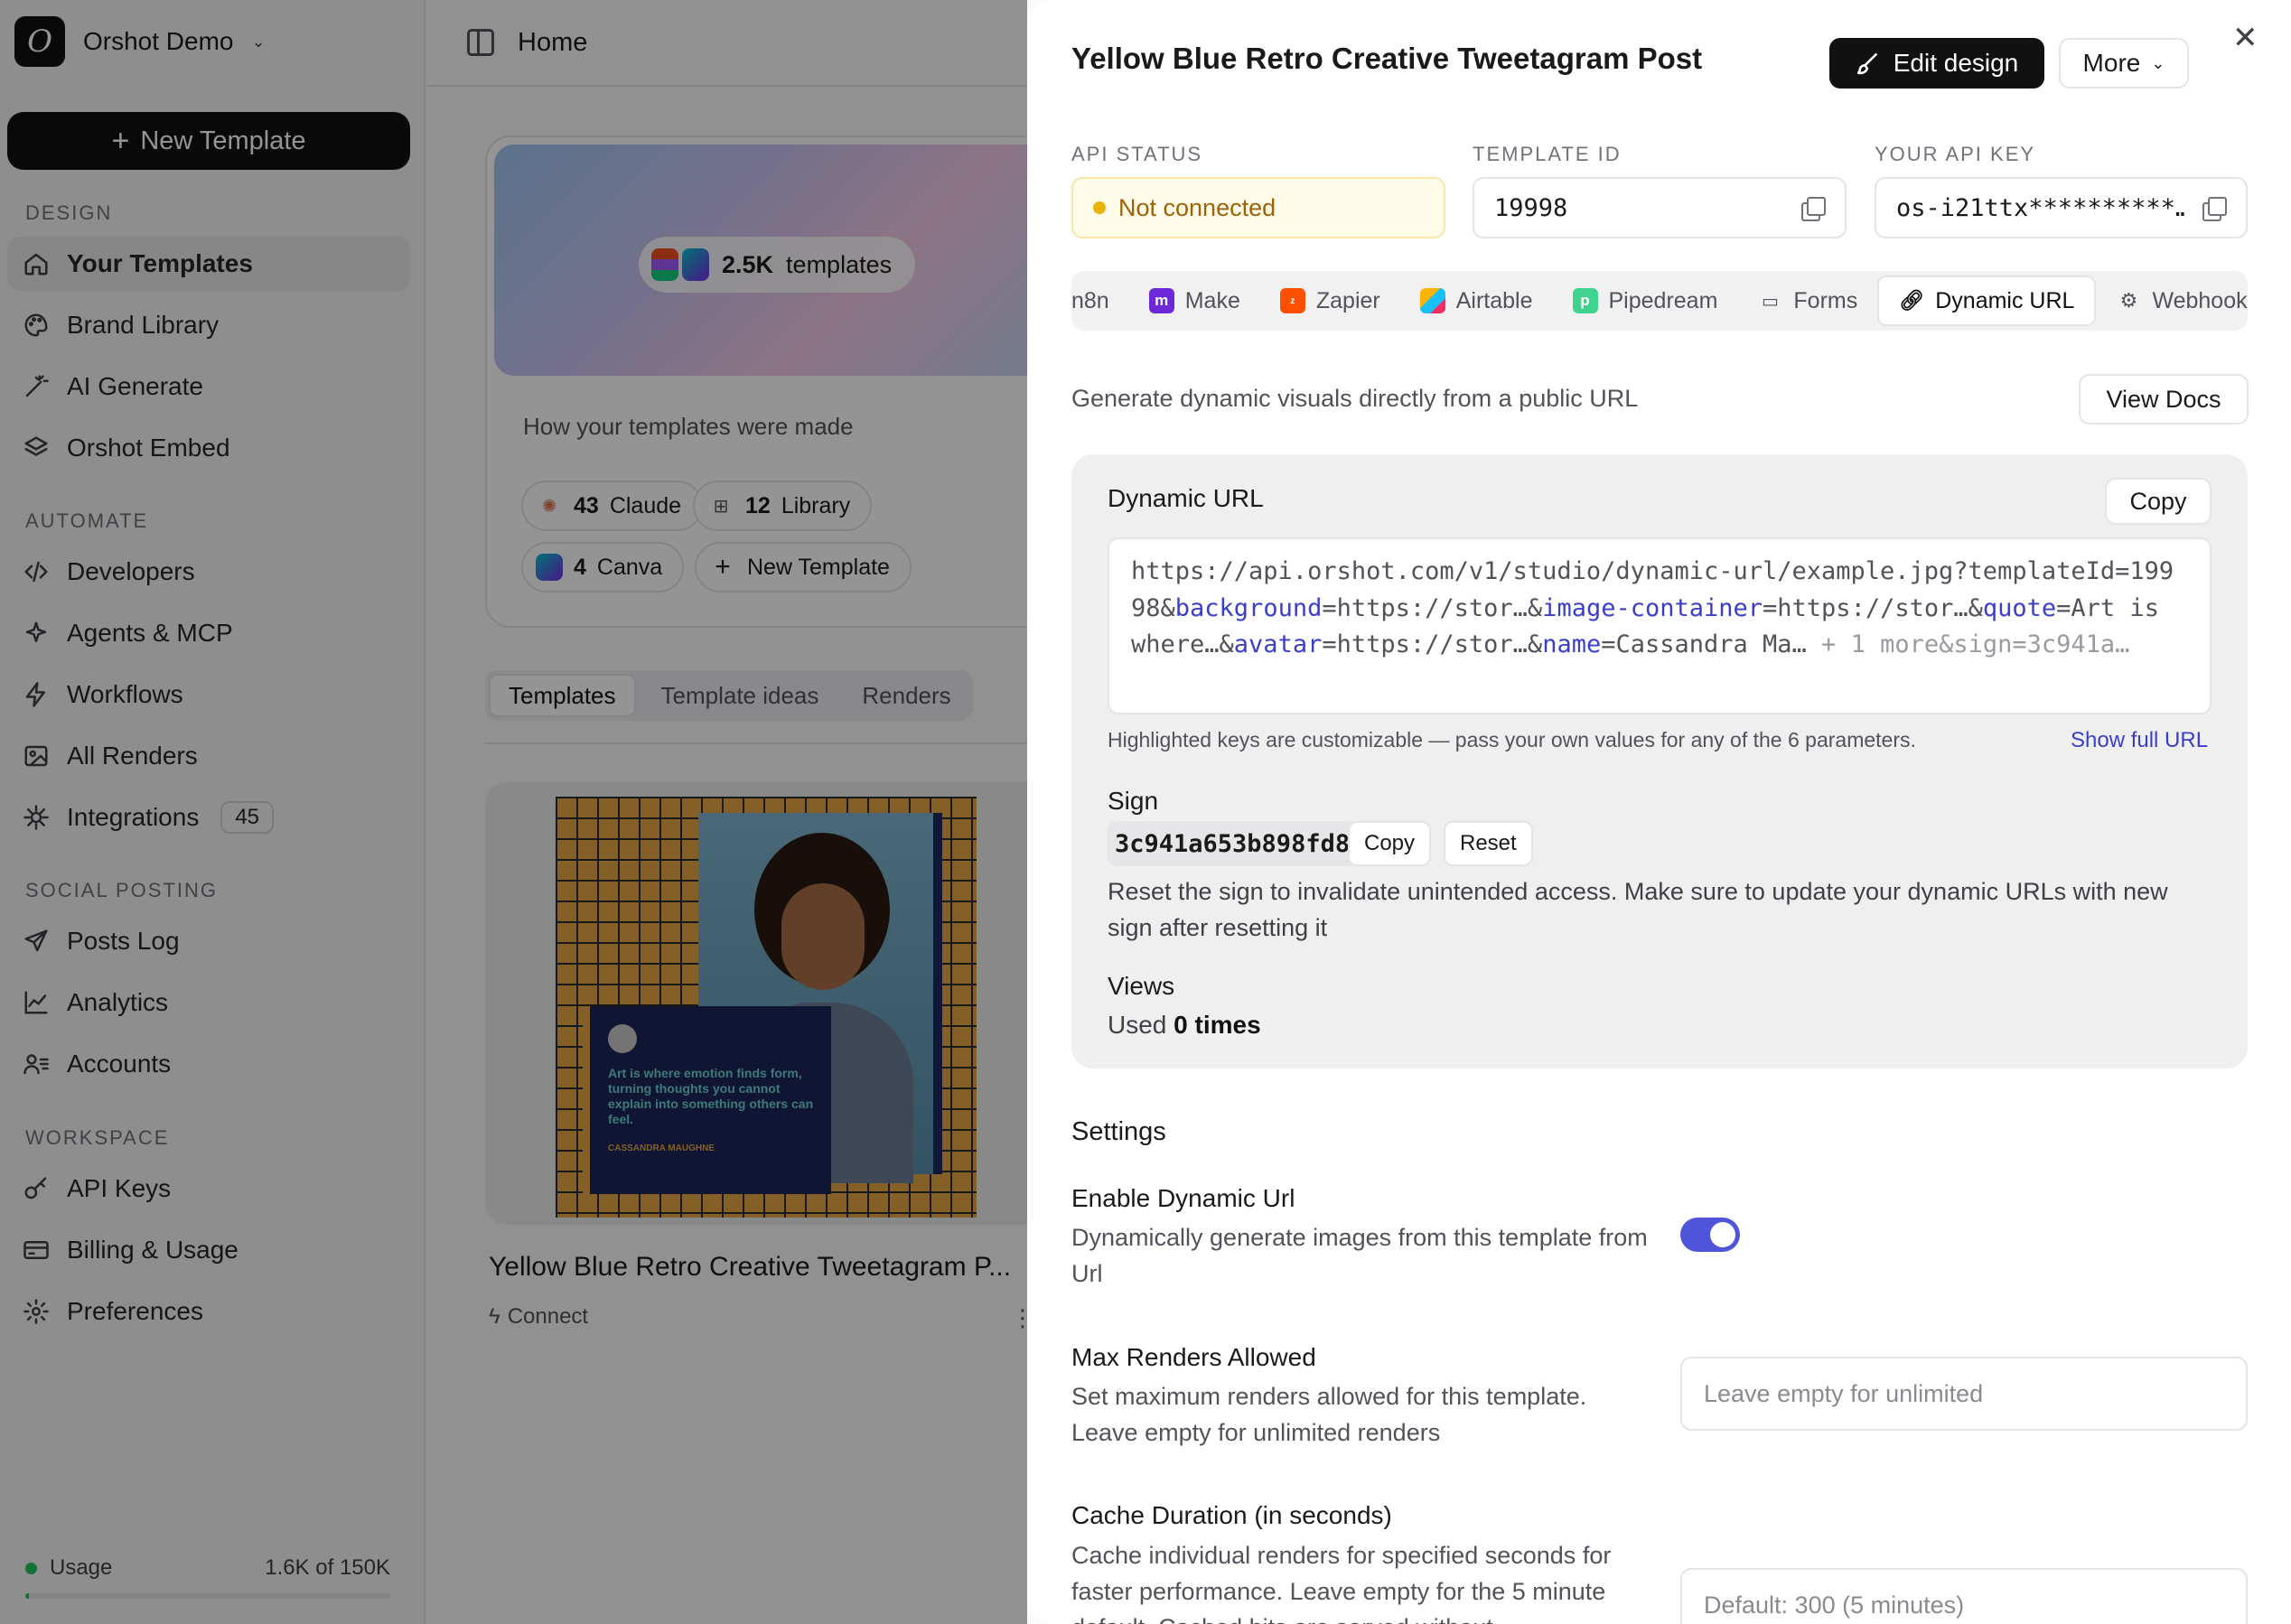 The image size is (2291, 1624). What do you see at coordinates (1660, 207) in the screenshot?
I see `template-id-field: 19998` at bounding box center [1660, 207].